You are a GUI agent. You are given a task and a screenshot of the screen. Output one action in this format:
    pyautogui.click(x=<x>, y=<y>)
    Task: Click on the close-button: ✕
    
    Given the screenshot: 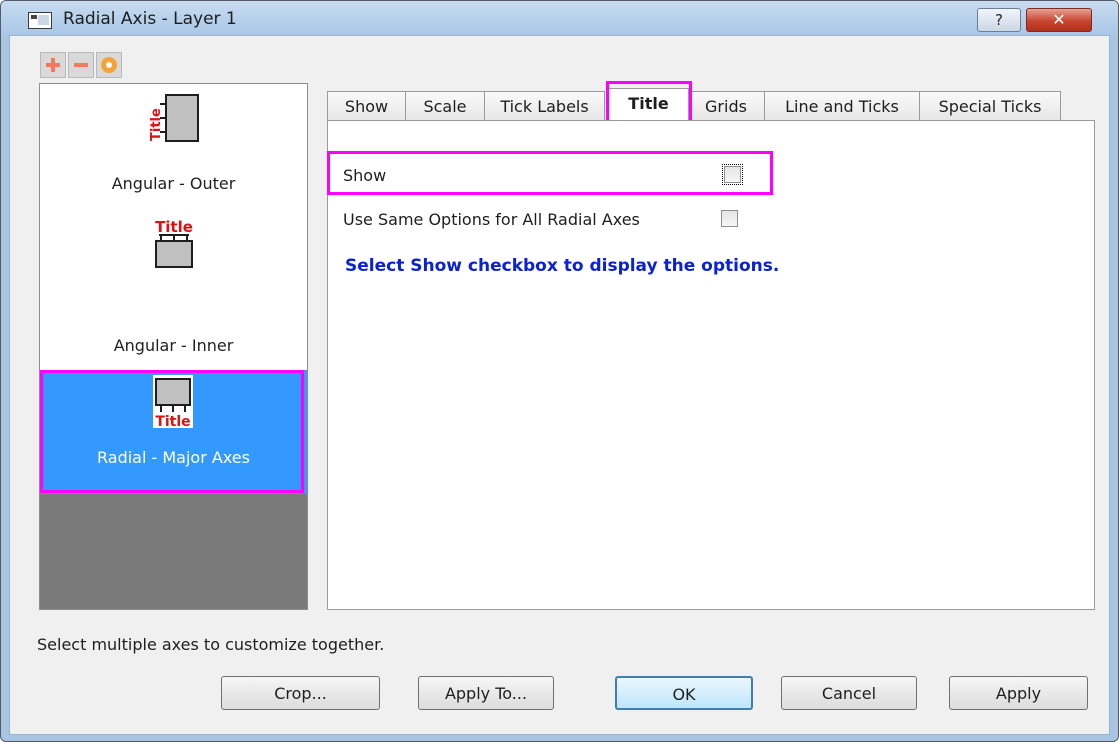 What is the action you would take?
    pyautogui.click(x=1059, y=20)
    